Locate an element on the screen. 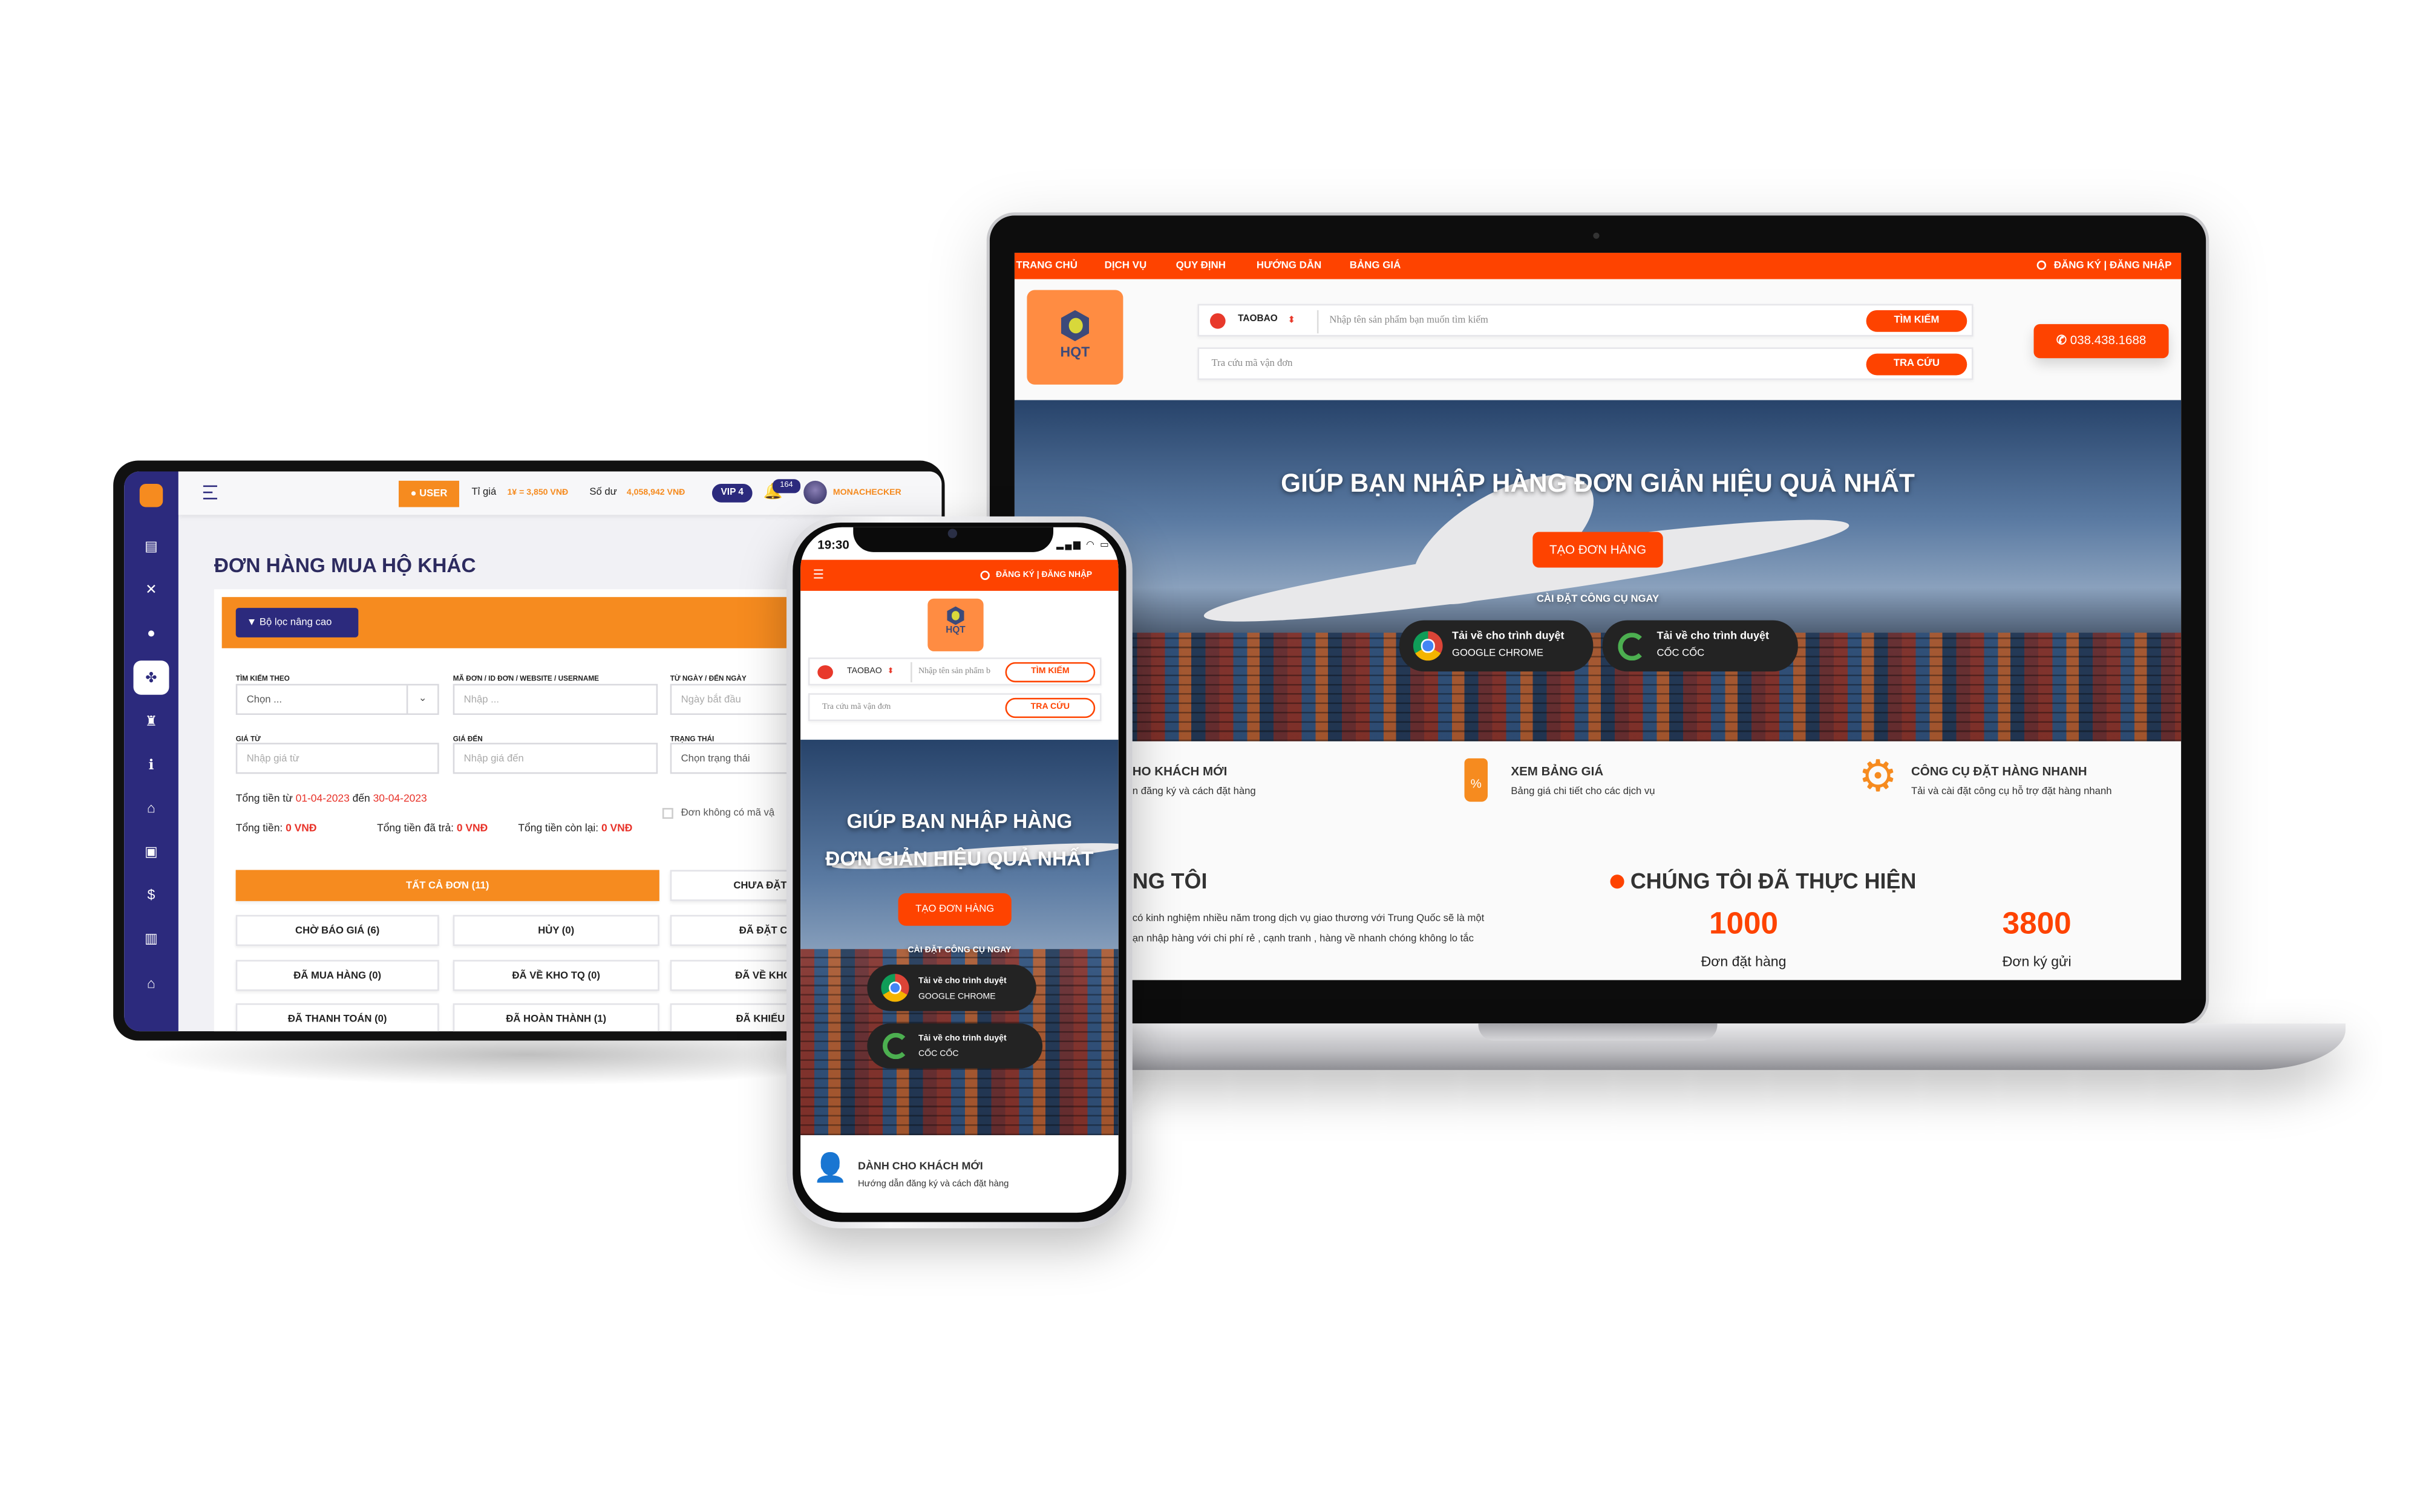  range-to: 30-04-2023 is located at coordinates (400, 799).